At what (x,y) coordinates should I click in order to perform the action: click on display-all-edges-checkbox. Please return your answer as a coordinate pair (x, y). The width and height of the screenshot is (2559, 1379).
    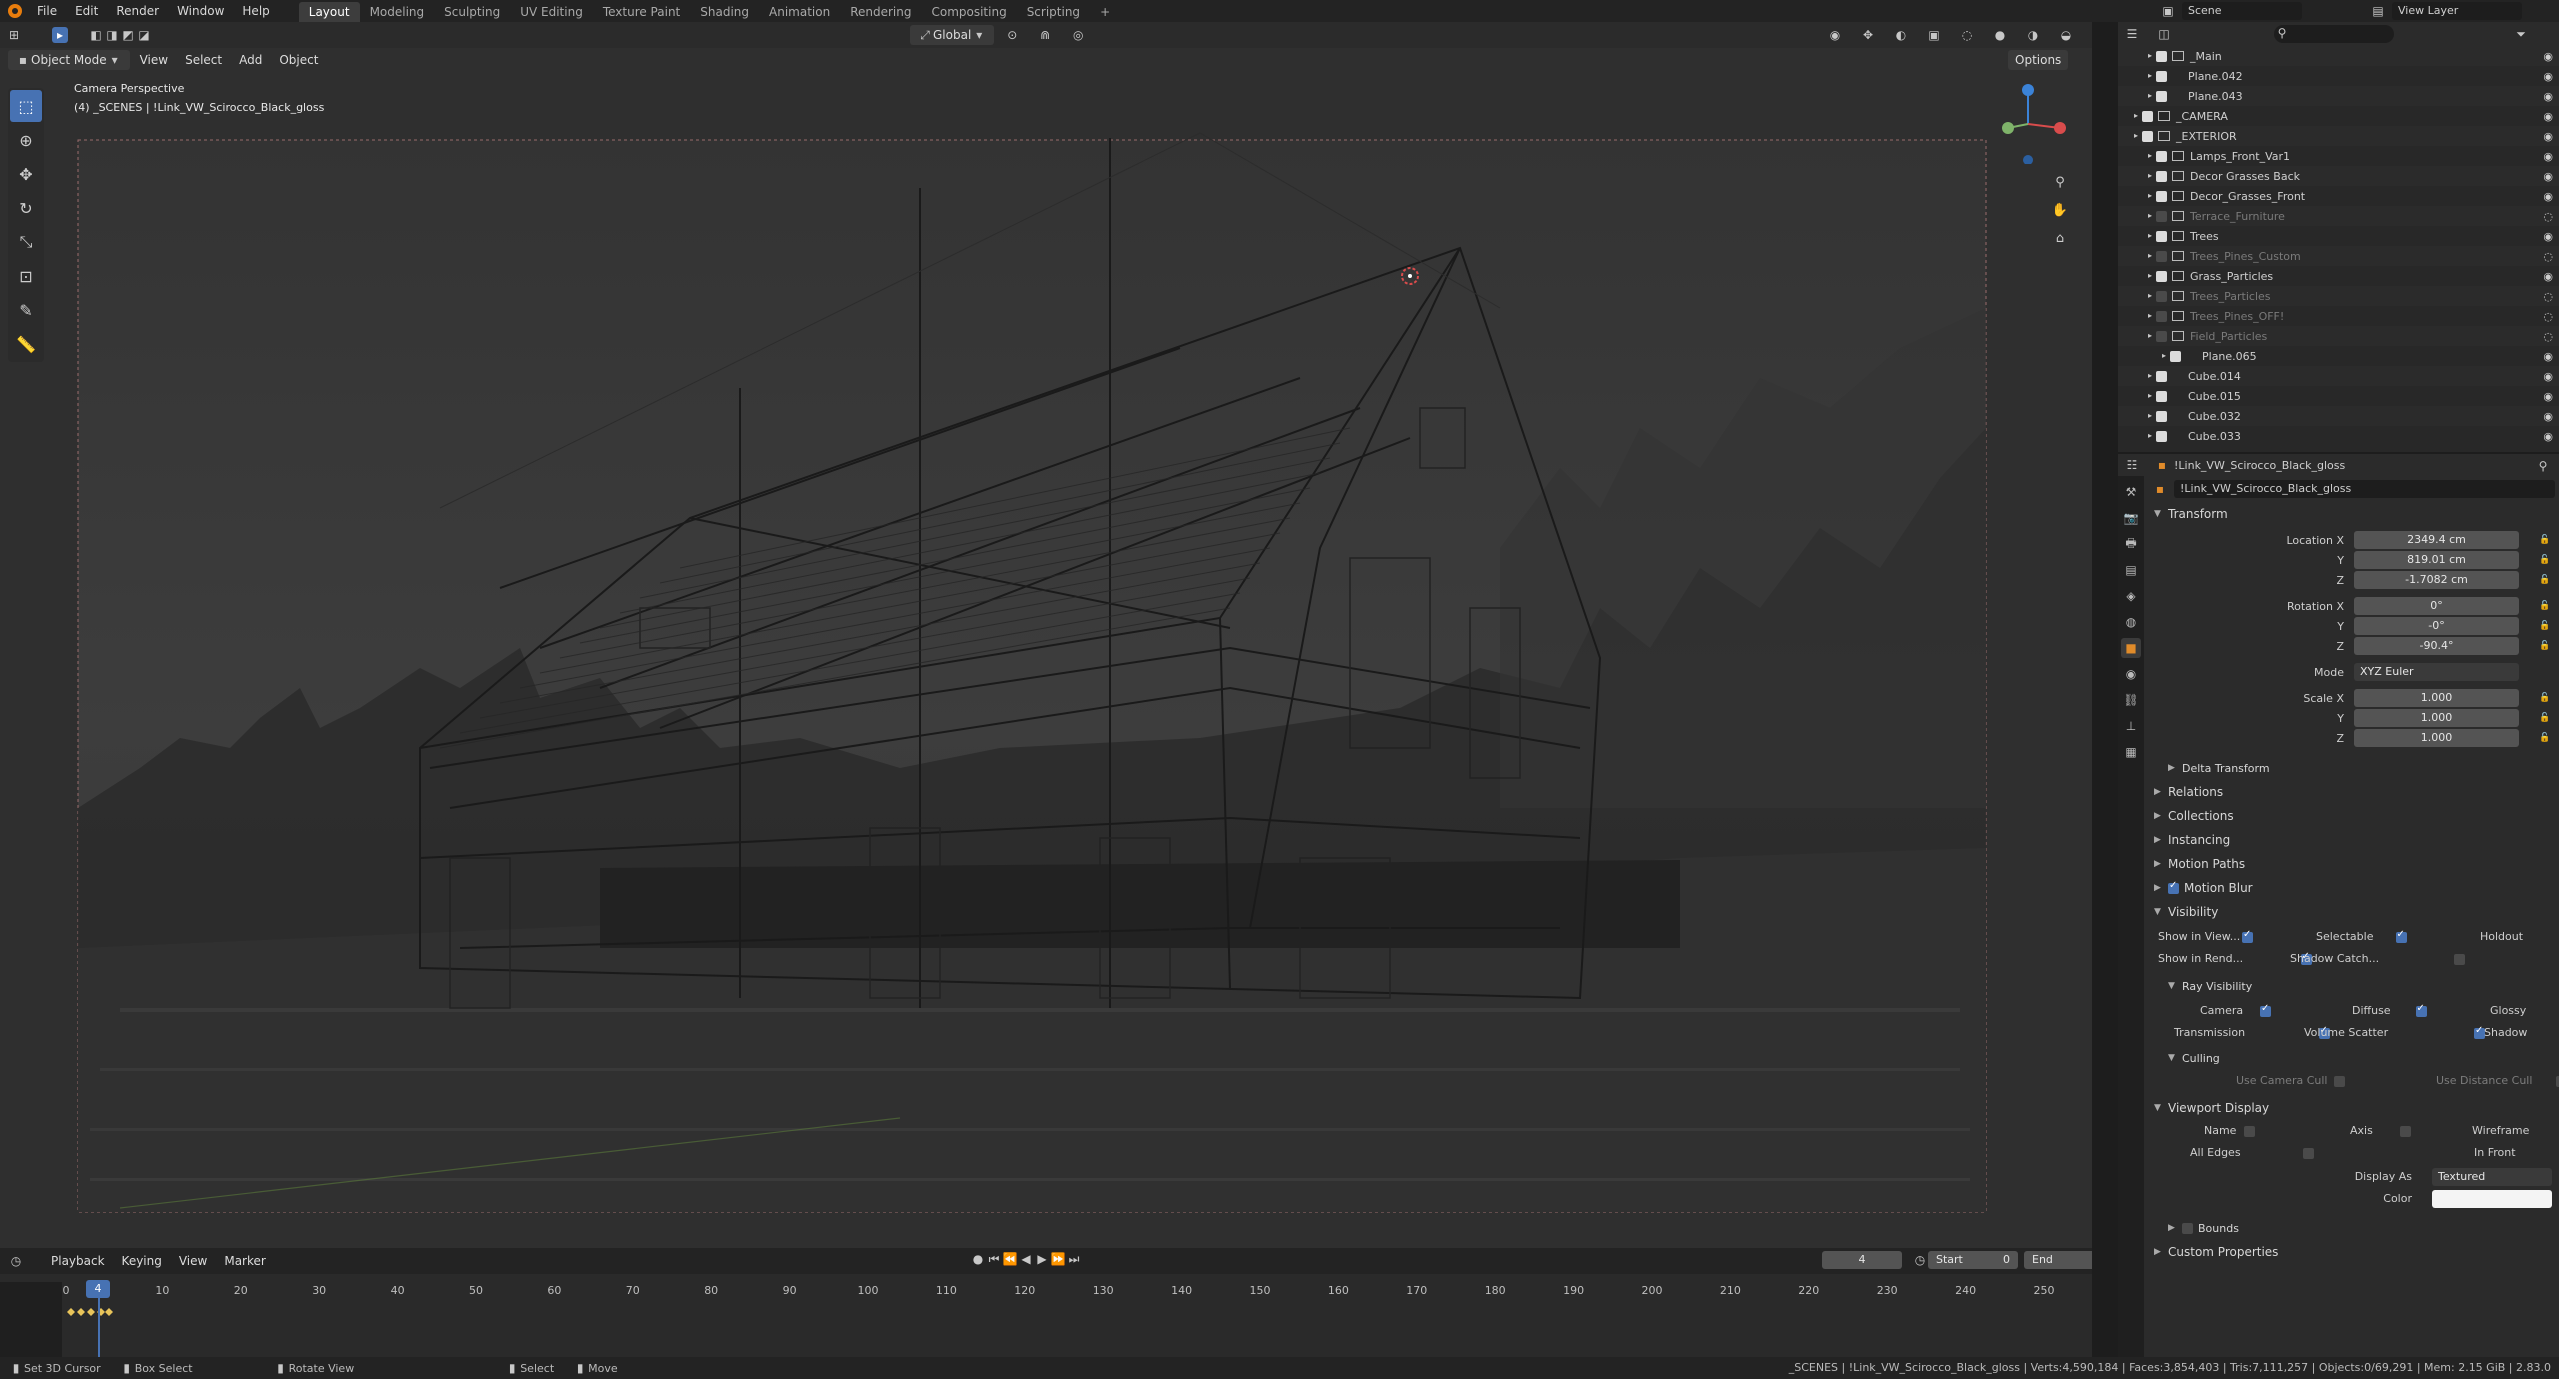
    Looking at the image, I should click on (2308, 1153).